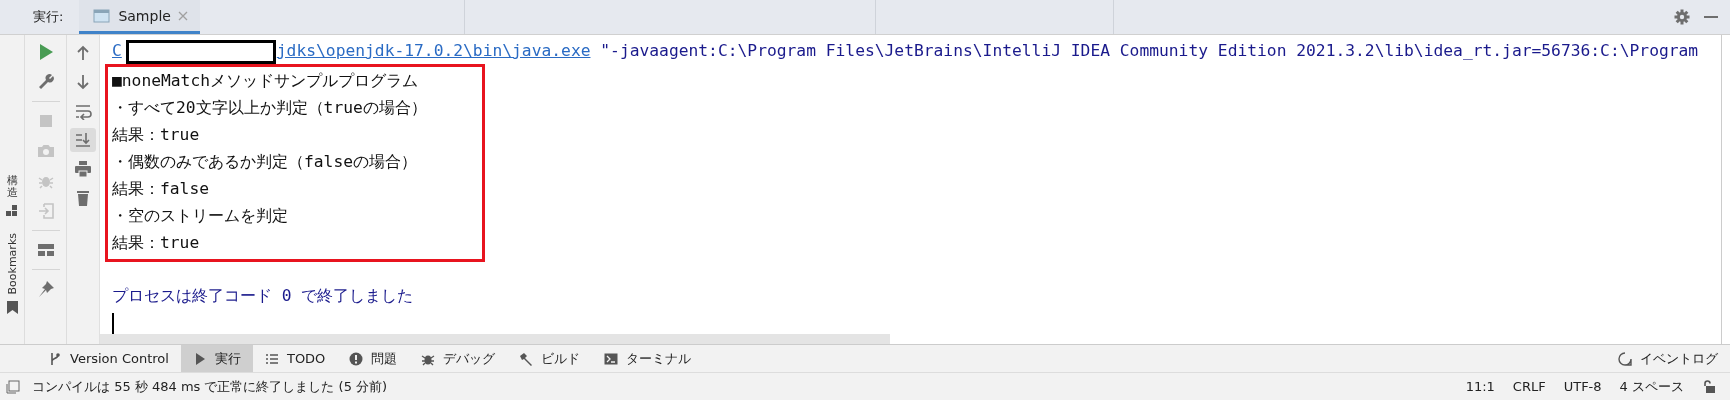  What do you see at coordinates (139, 17) in the screenshot?
I see `run-tab: Sample` at bounding box center [139, 17].